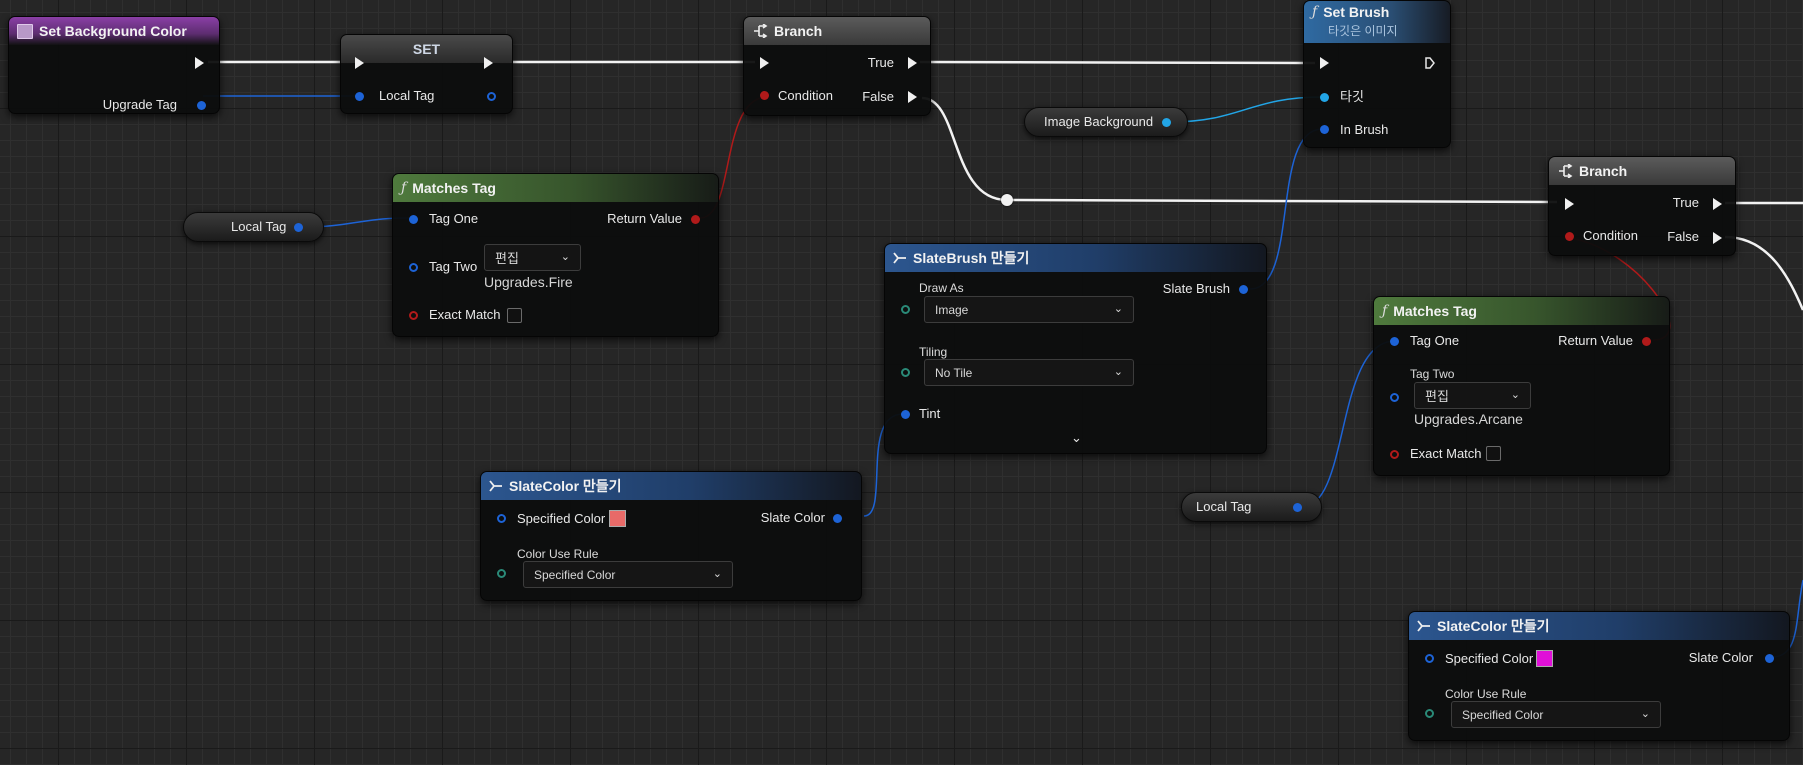  Describe the element at coordinates (1075, 258) in the screenshot. I see `slatebrush-header: SlateBrush 만들기` at that location.